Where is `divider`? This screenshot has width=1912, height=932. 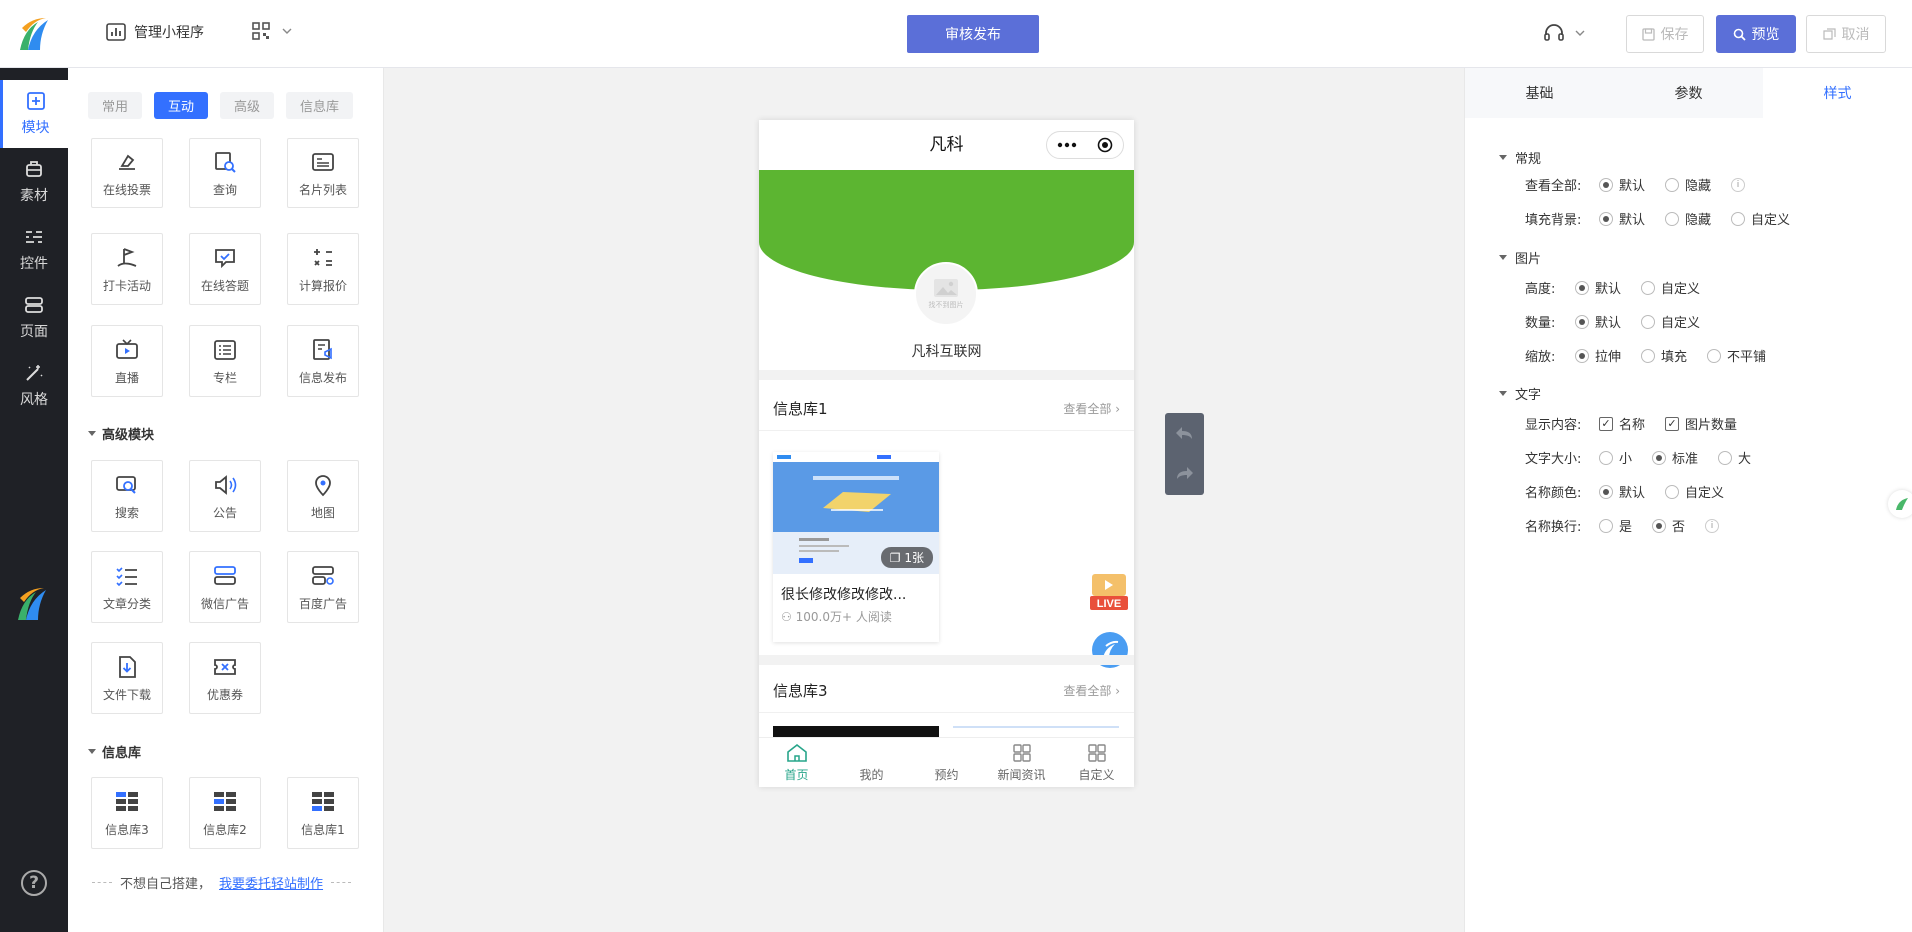 divider is located at coordinates (946, 430).